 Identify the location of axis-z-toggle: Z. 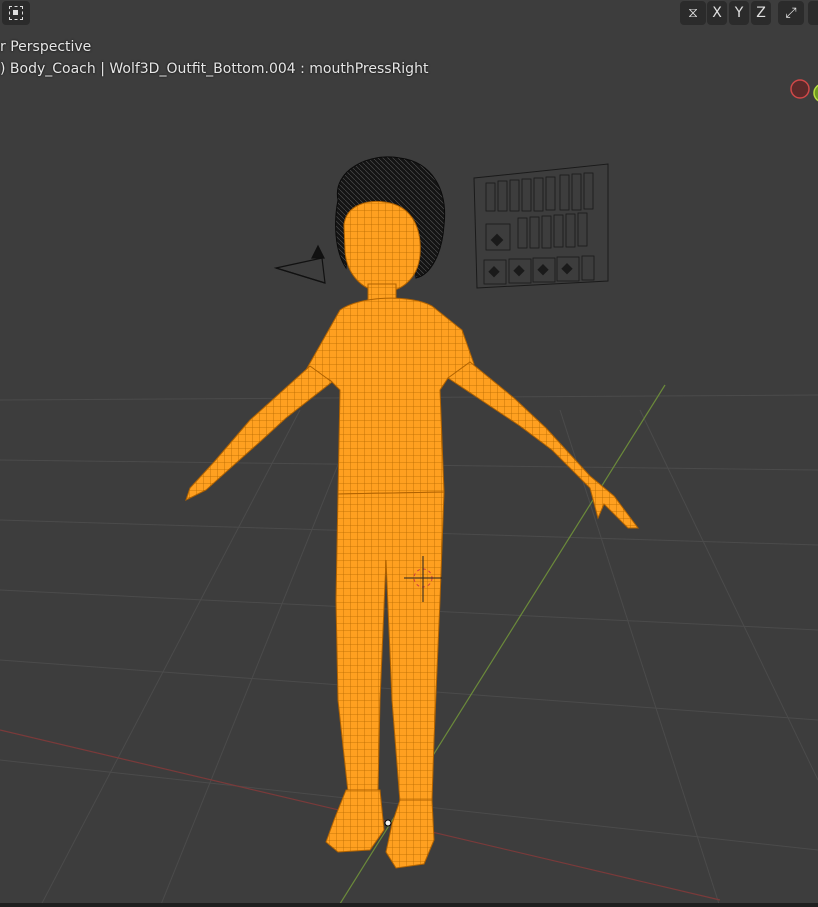
(761, 13).